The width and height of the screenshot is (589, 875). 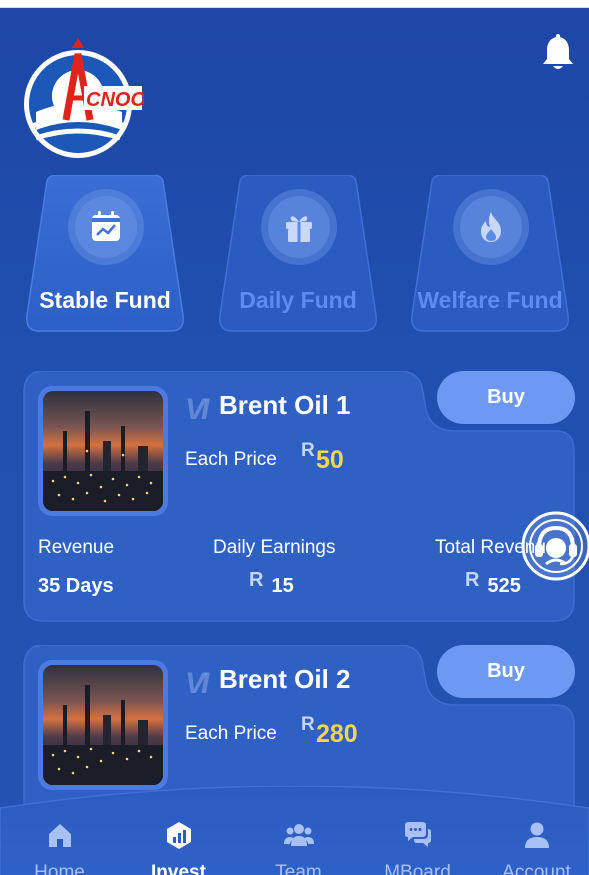 I want to click on chat-icon, so click(x=418, y=834).